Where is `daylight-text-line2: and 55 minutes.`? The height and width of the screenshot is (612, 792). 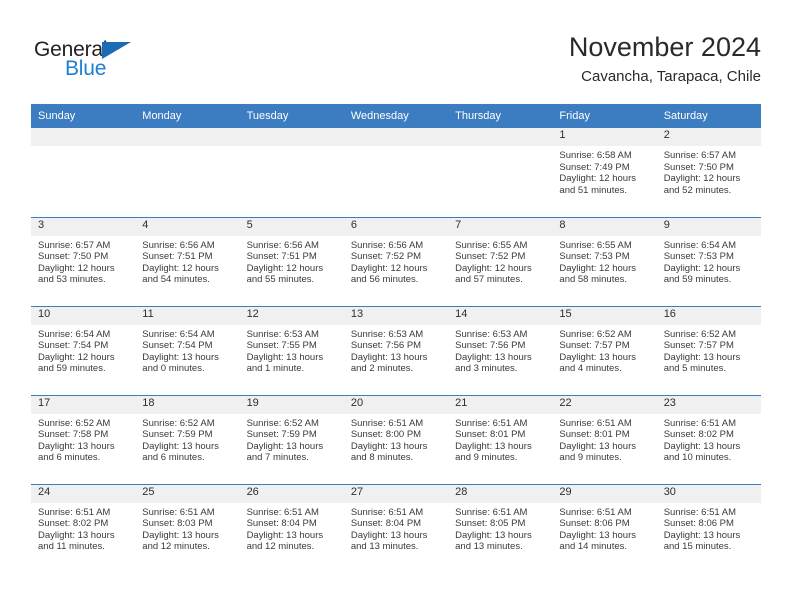
daylight-text-line2: and 55 minutes. is located at coordinates (280, 280).